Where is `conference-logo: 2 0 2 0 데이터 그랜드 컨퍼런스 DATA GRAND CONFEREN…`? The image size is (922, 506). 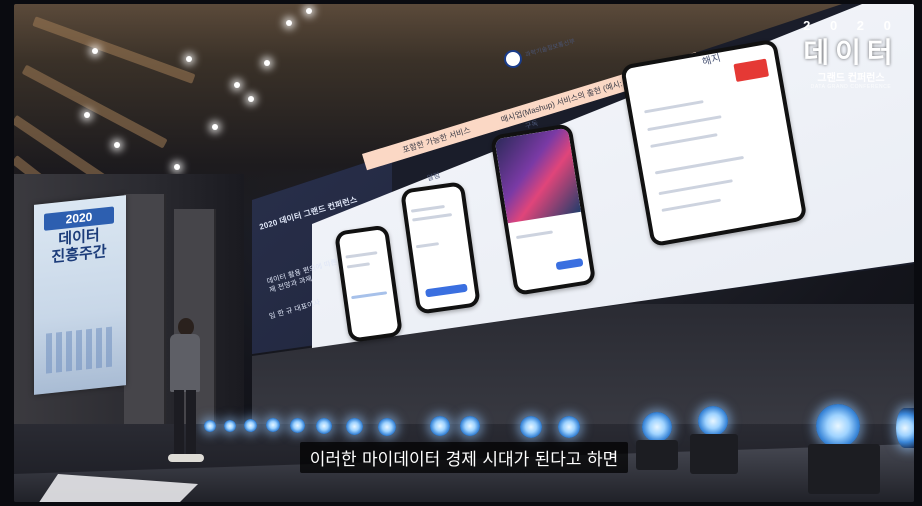 conference-logo: 2 0 2 0 데이터 그랜드 컨퍼런스 DATA GRAND CONFEREN… is located at coordinates (851, 54).